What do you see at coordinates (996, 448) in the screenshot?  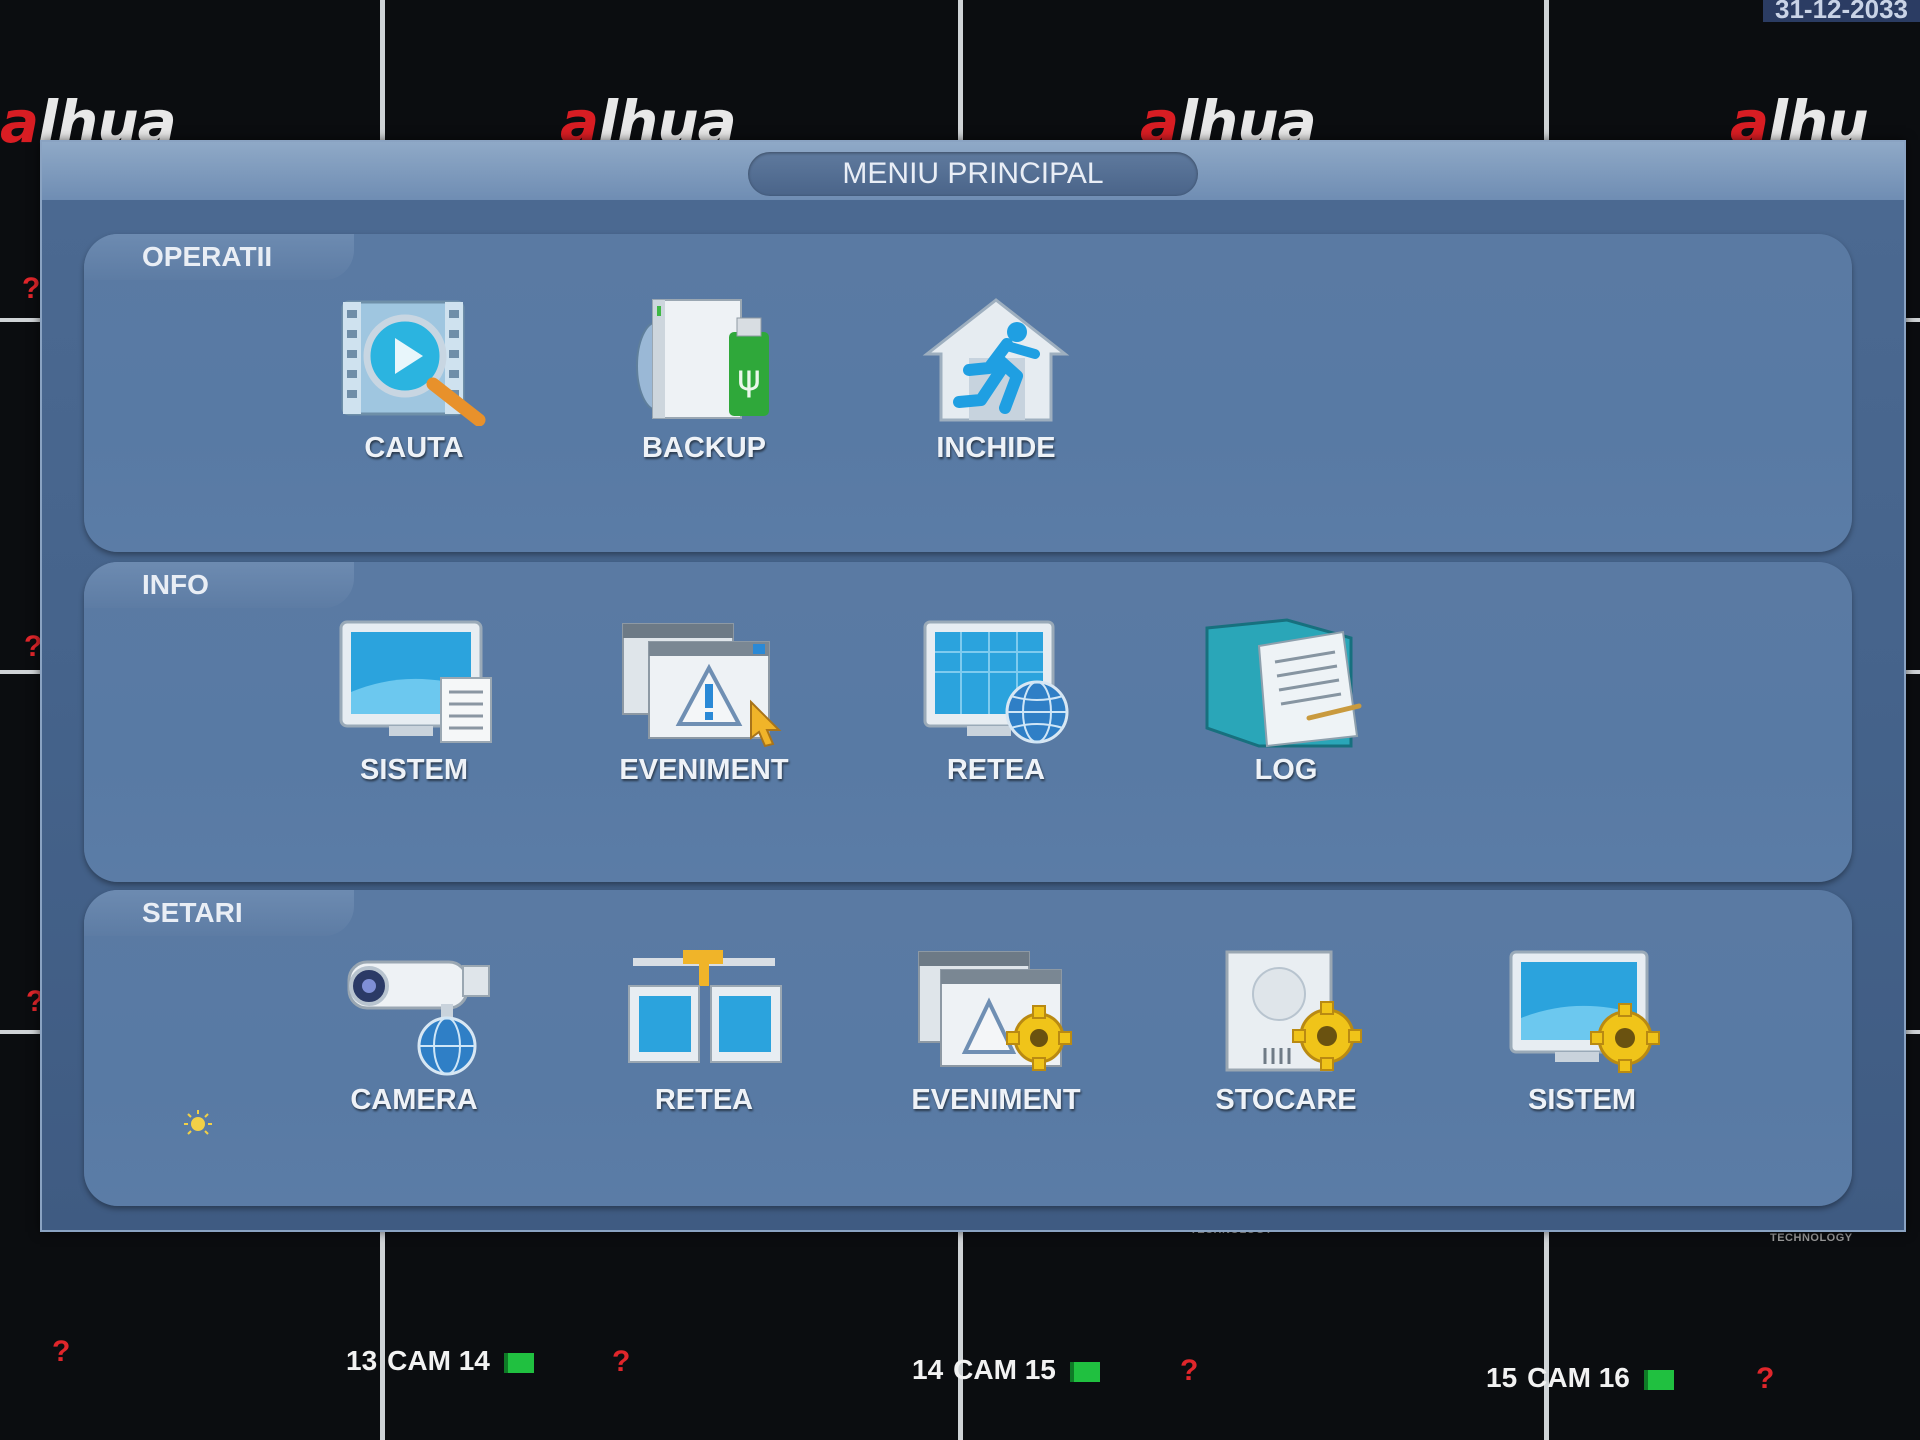 I see `menu-item-label: INCHIDE` at bounding box center [996, 448].